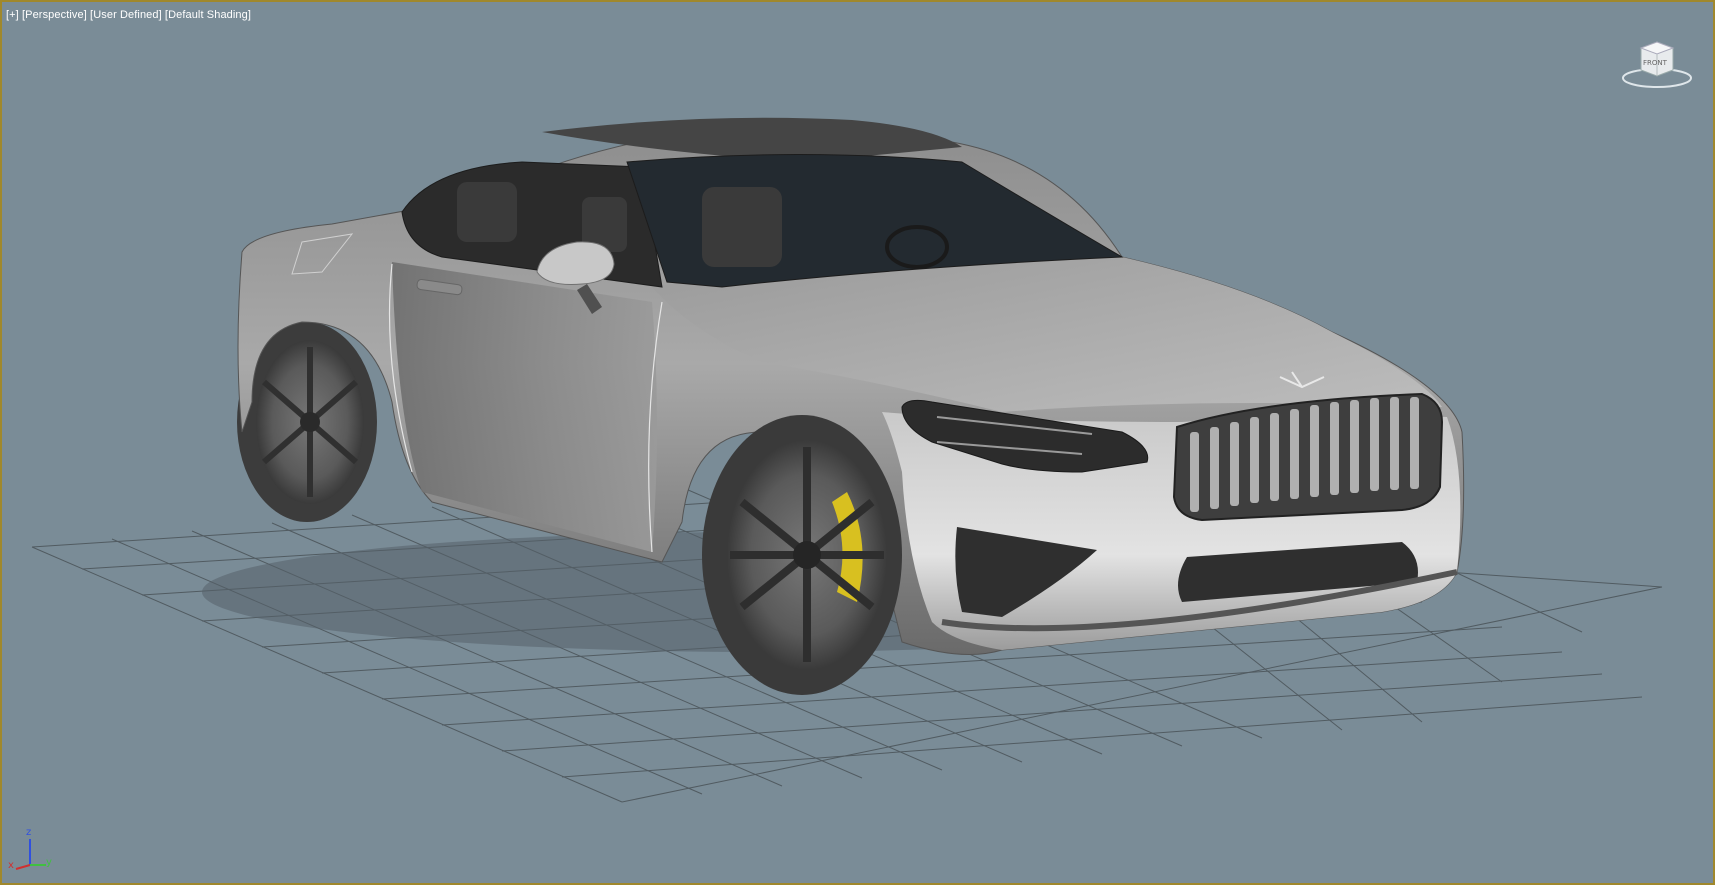 Image resolution: width=1715 pixels, height=885 pixels. What do you see at coordinates (49, 862) in the screenshot?
I see `axis-y-label: y` at bounding box center [49, 862].